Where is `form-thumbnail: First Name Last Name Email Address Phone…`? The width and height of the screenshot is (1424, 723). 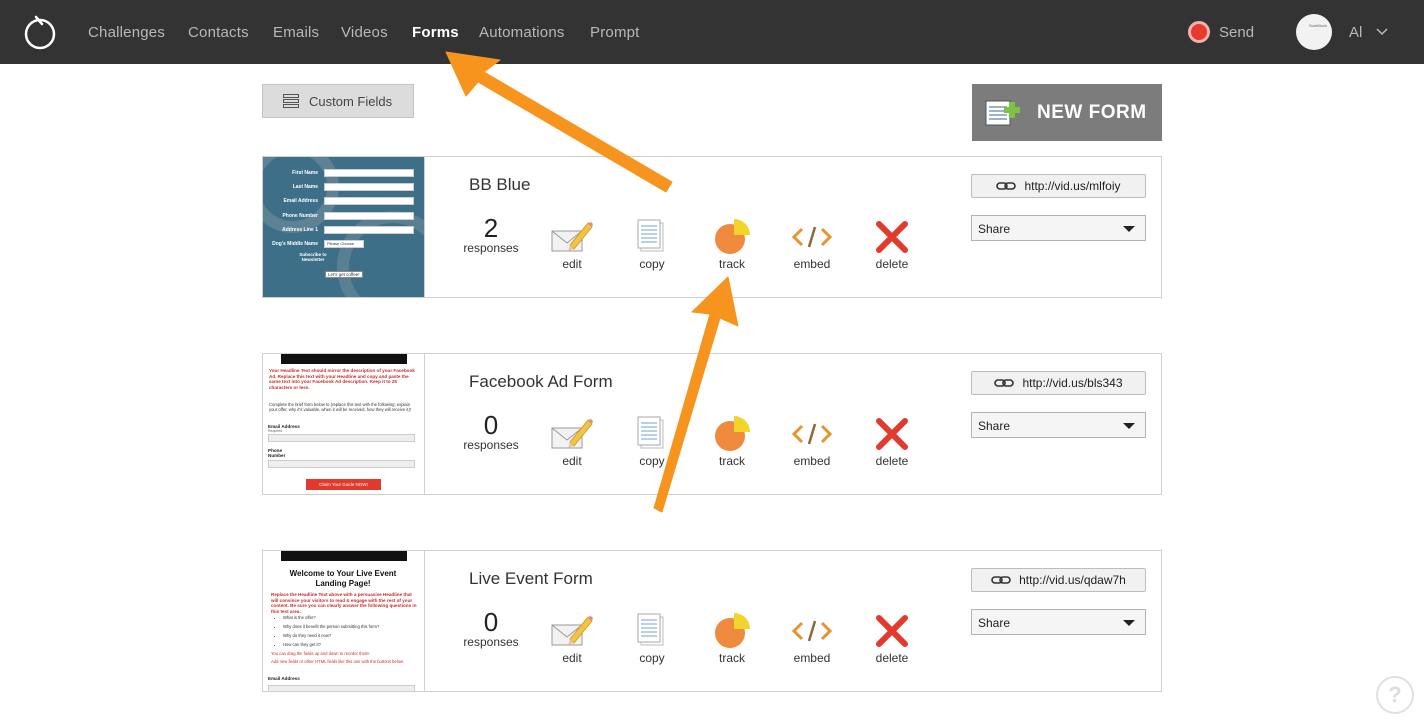 form-thumbnail: First Name Last Name Email Address Phone… is located at coordinates (344, 227).